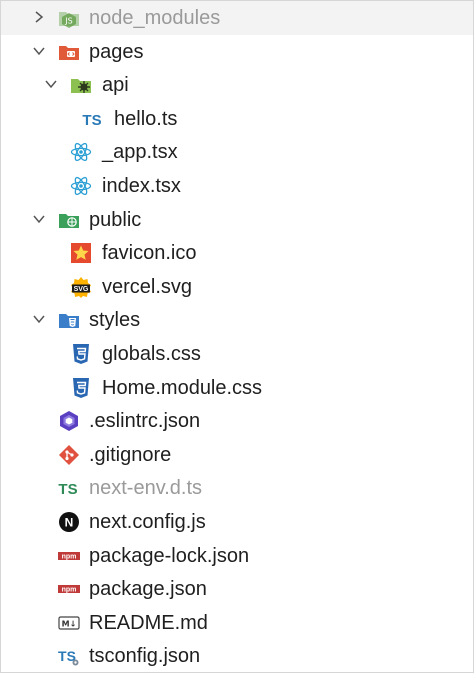 The height and width of the screenshot is (673, 474). I want to click on git-icon, so click(69, 455).